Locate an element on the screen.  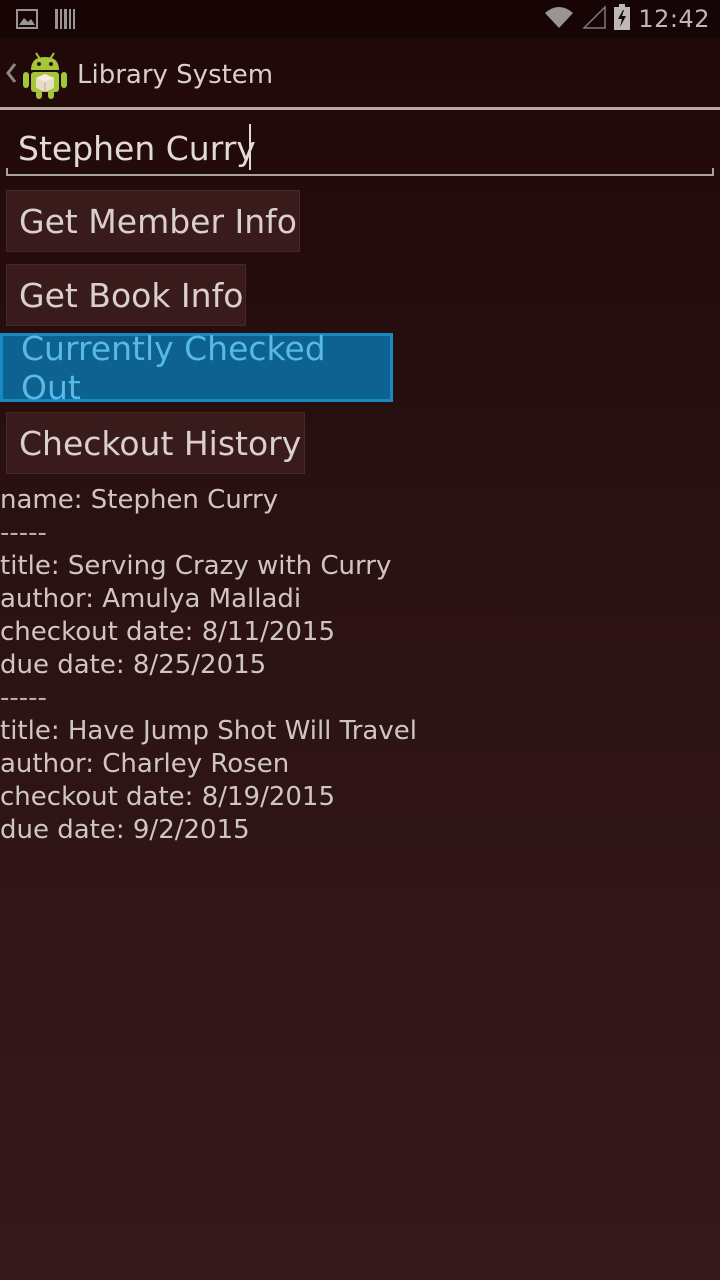
wifi-icon is located at coordinates (559, 19).